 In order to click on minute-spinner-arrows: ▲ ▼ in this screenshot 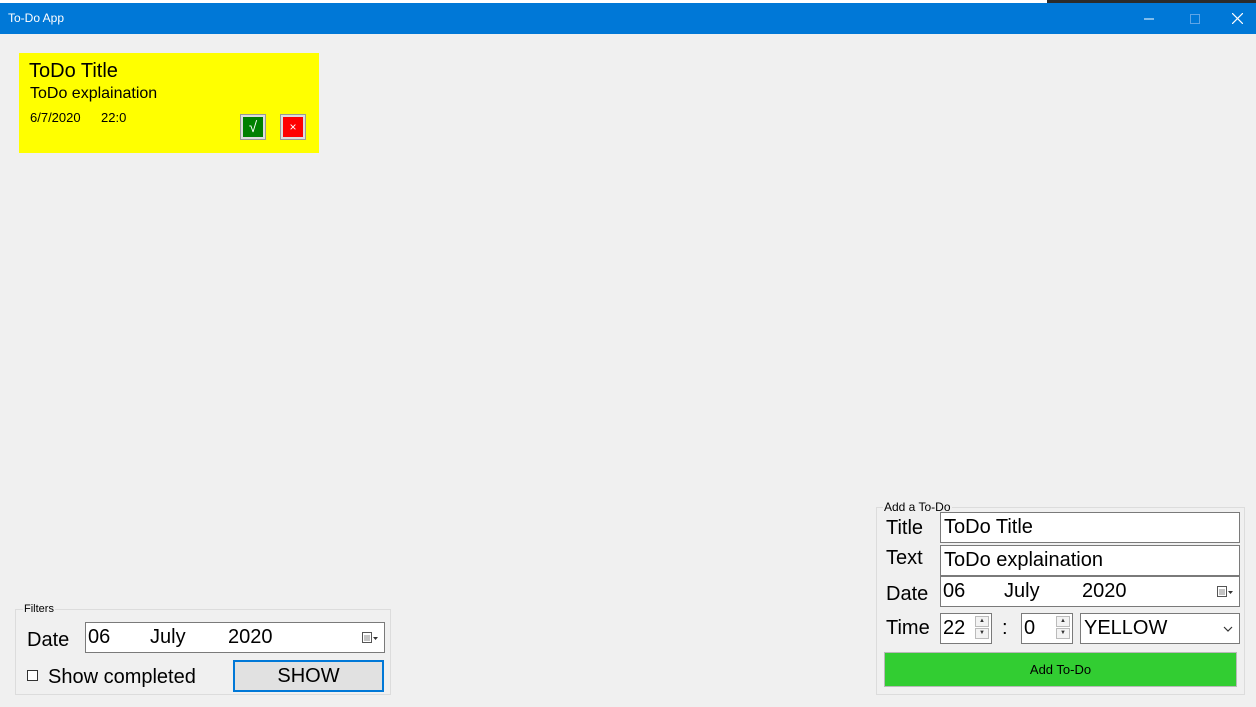, I will do `click(1063, 628)`.